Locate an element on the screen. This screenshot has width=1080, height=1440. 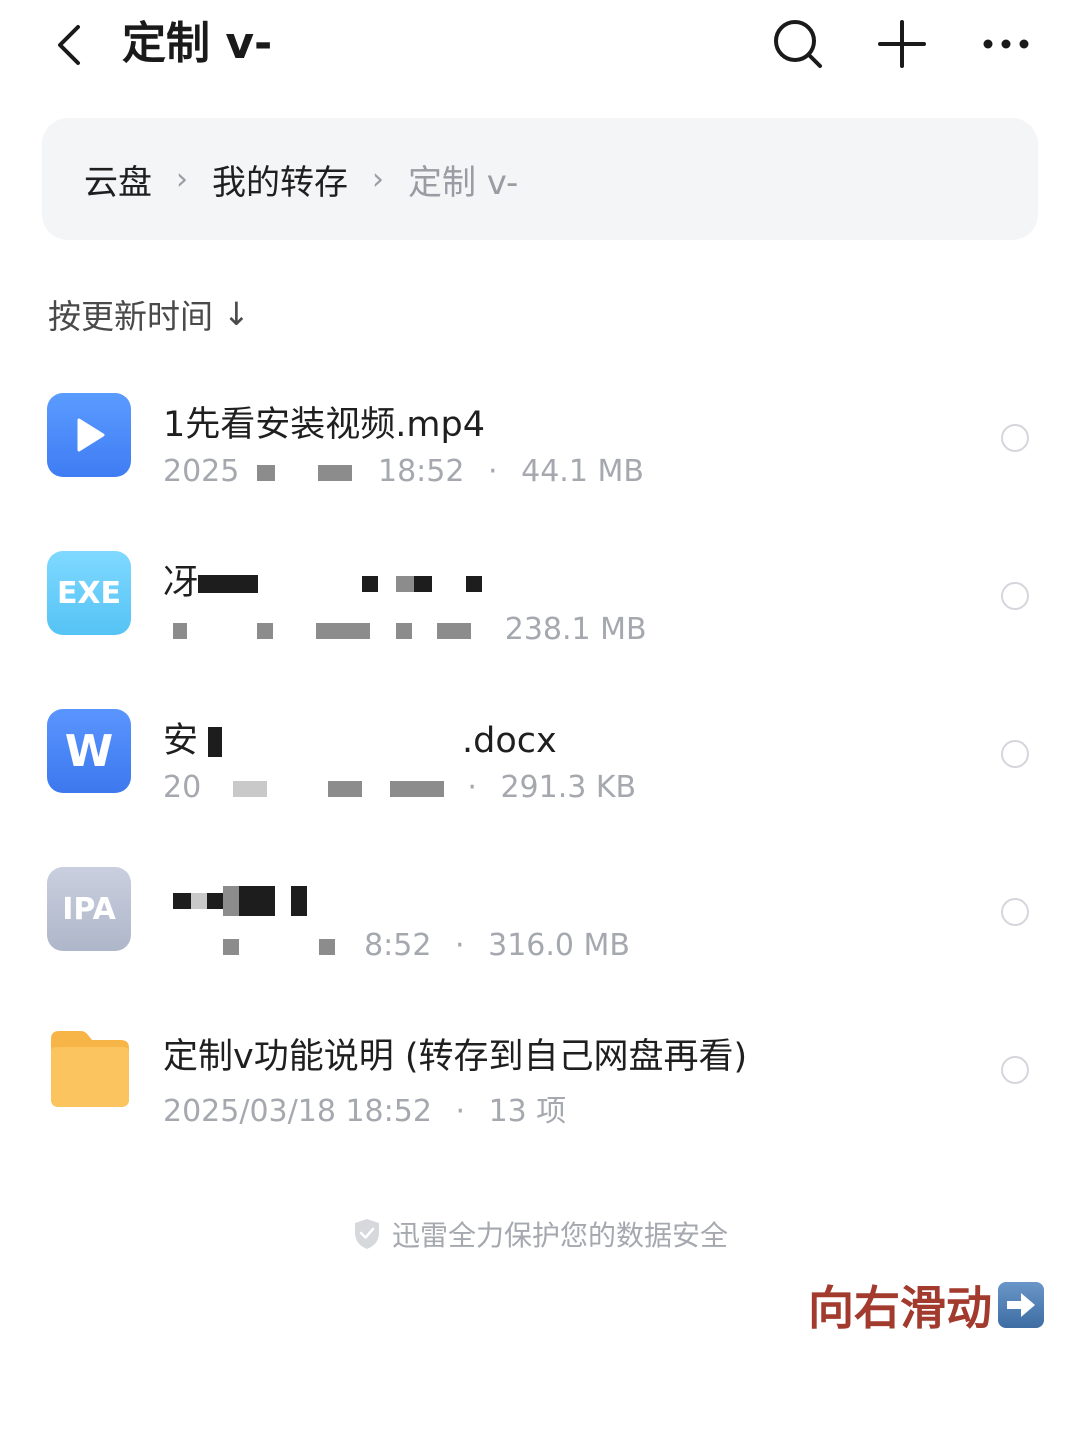
file-size: 44.1 MB is located at coordinates (582, 471).